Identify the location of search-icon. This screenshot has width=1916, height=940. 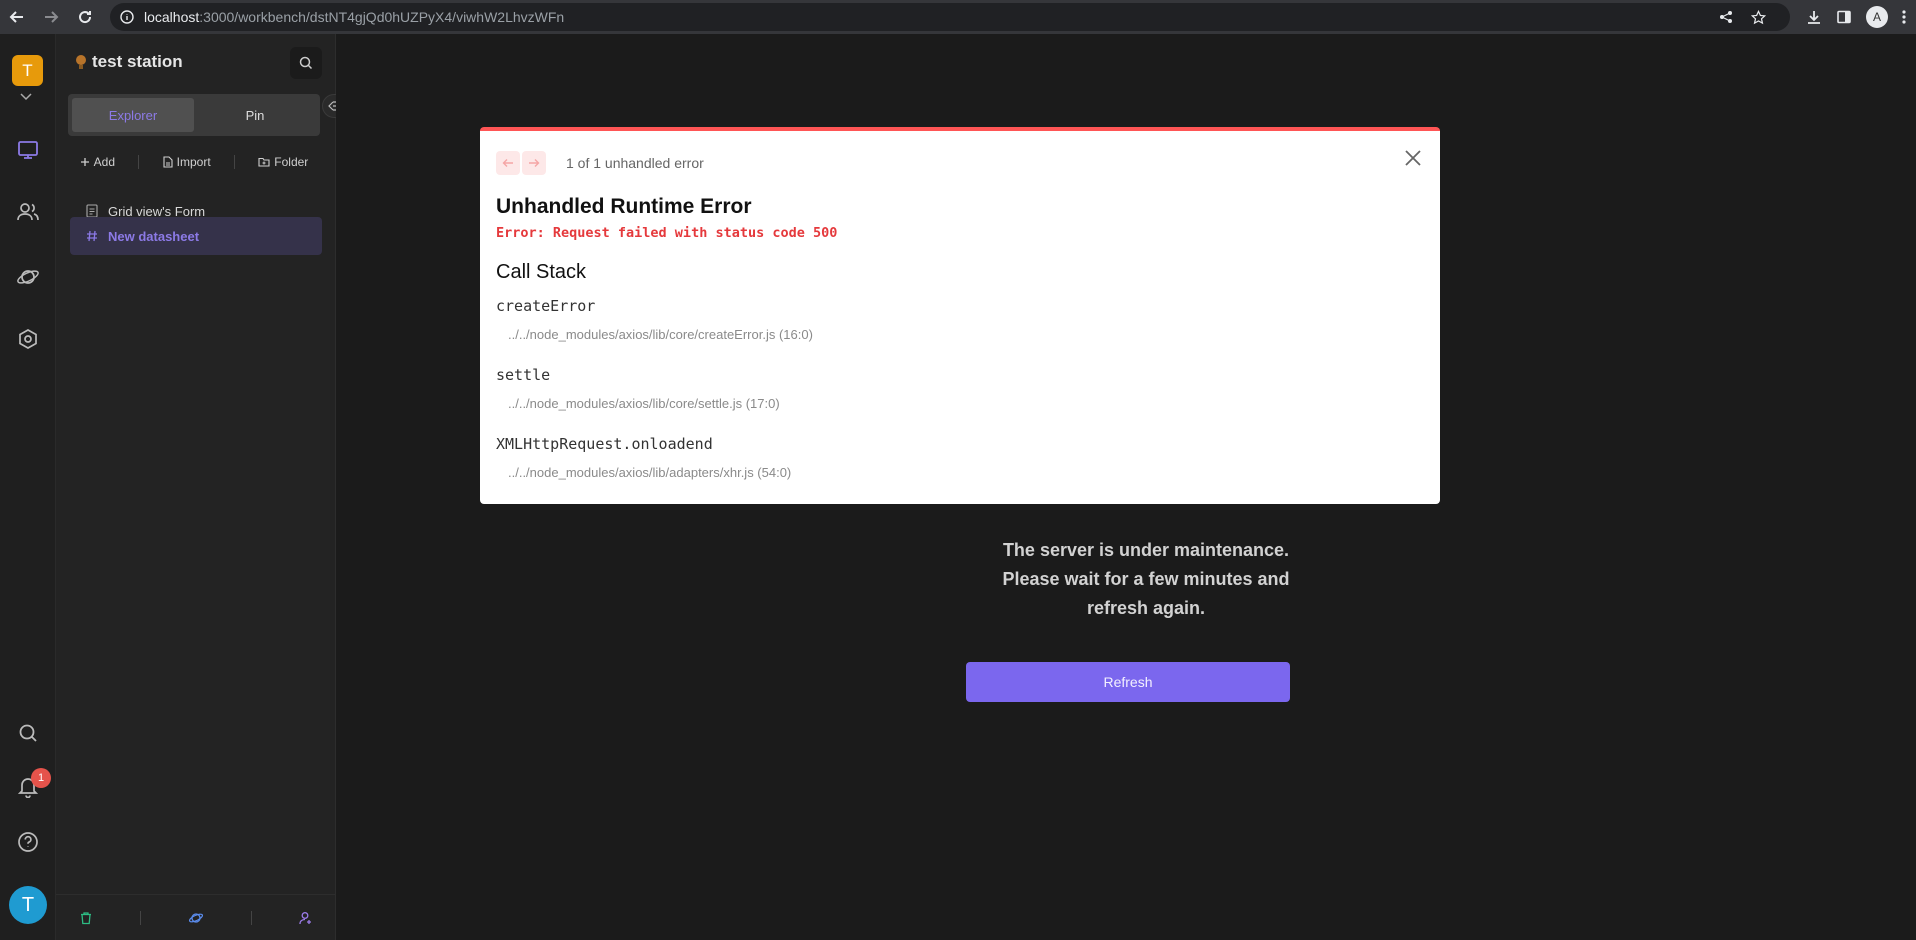
(306, 63).